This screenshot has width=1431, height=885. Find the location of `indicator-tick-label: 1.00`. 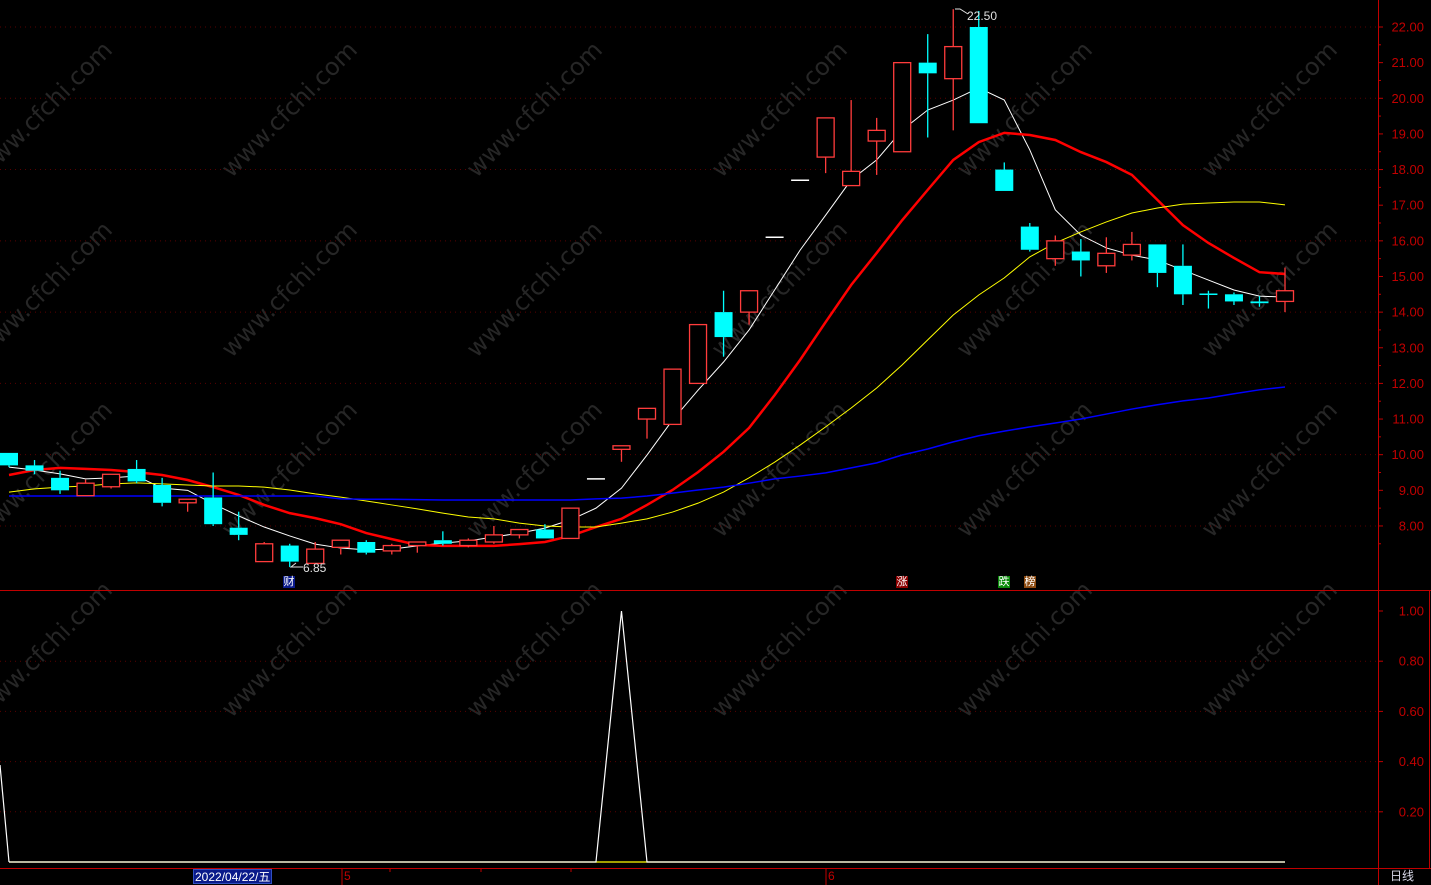

indicator-tick-label: 1.00 is located at coordinates (1411, 611).